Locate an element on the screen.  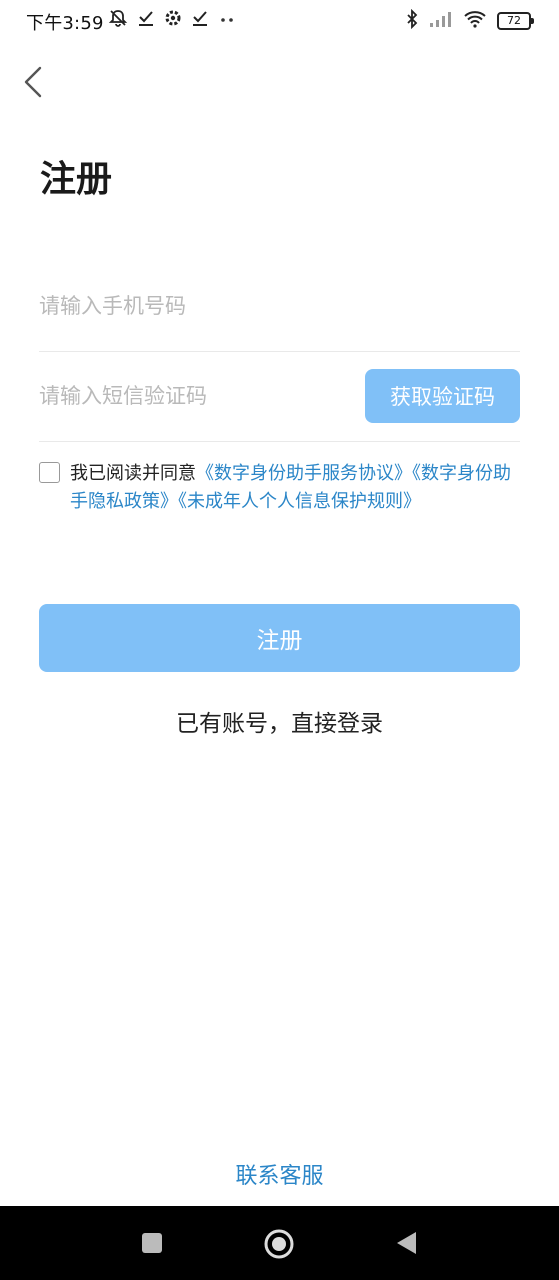
back-button is located at coordinates (34, 82).